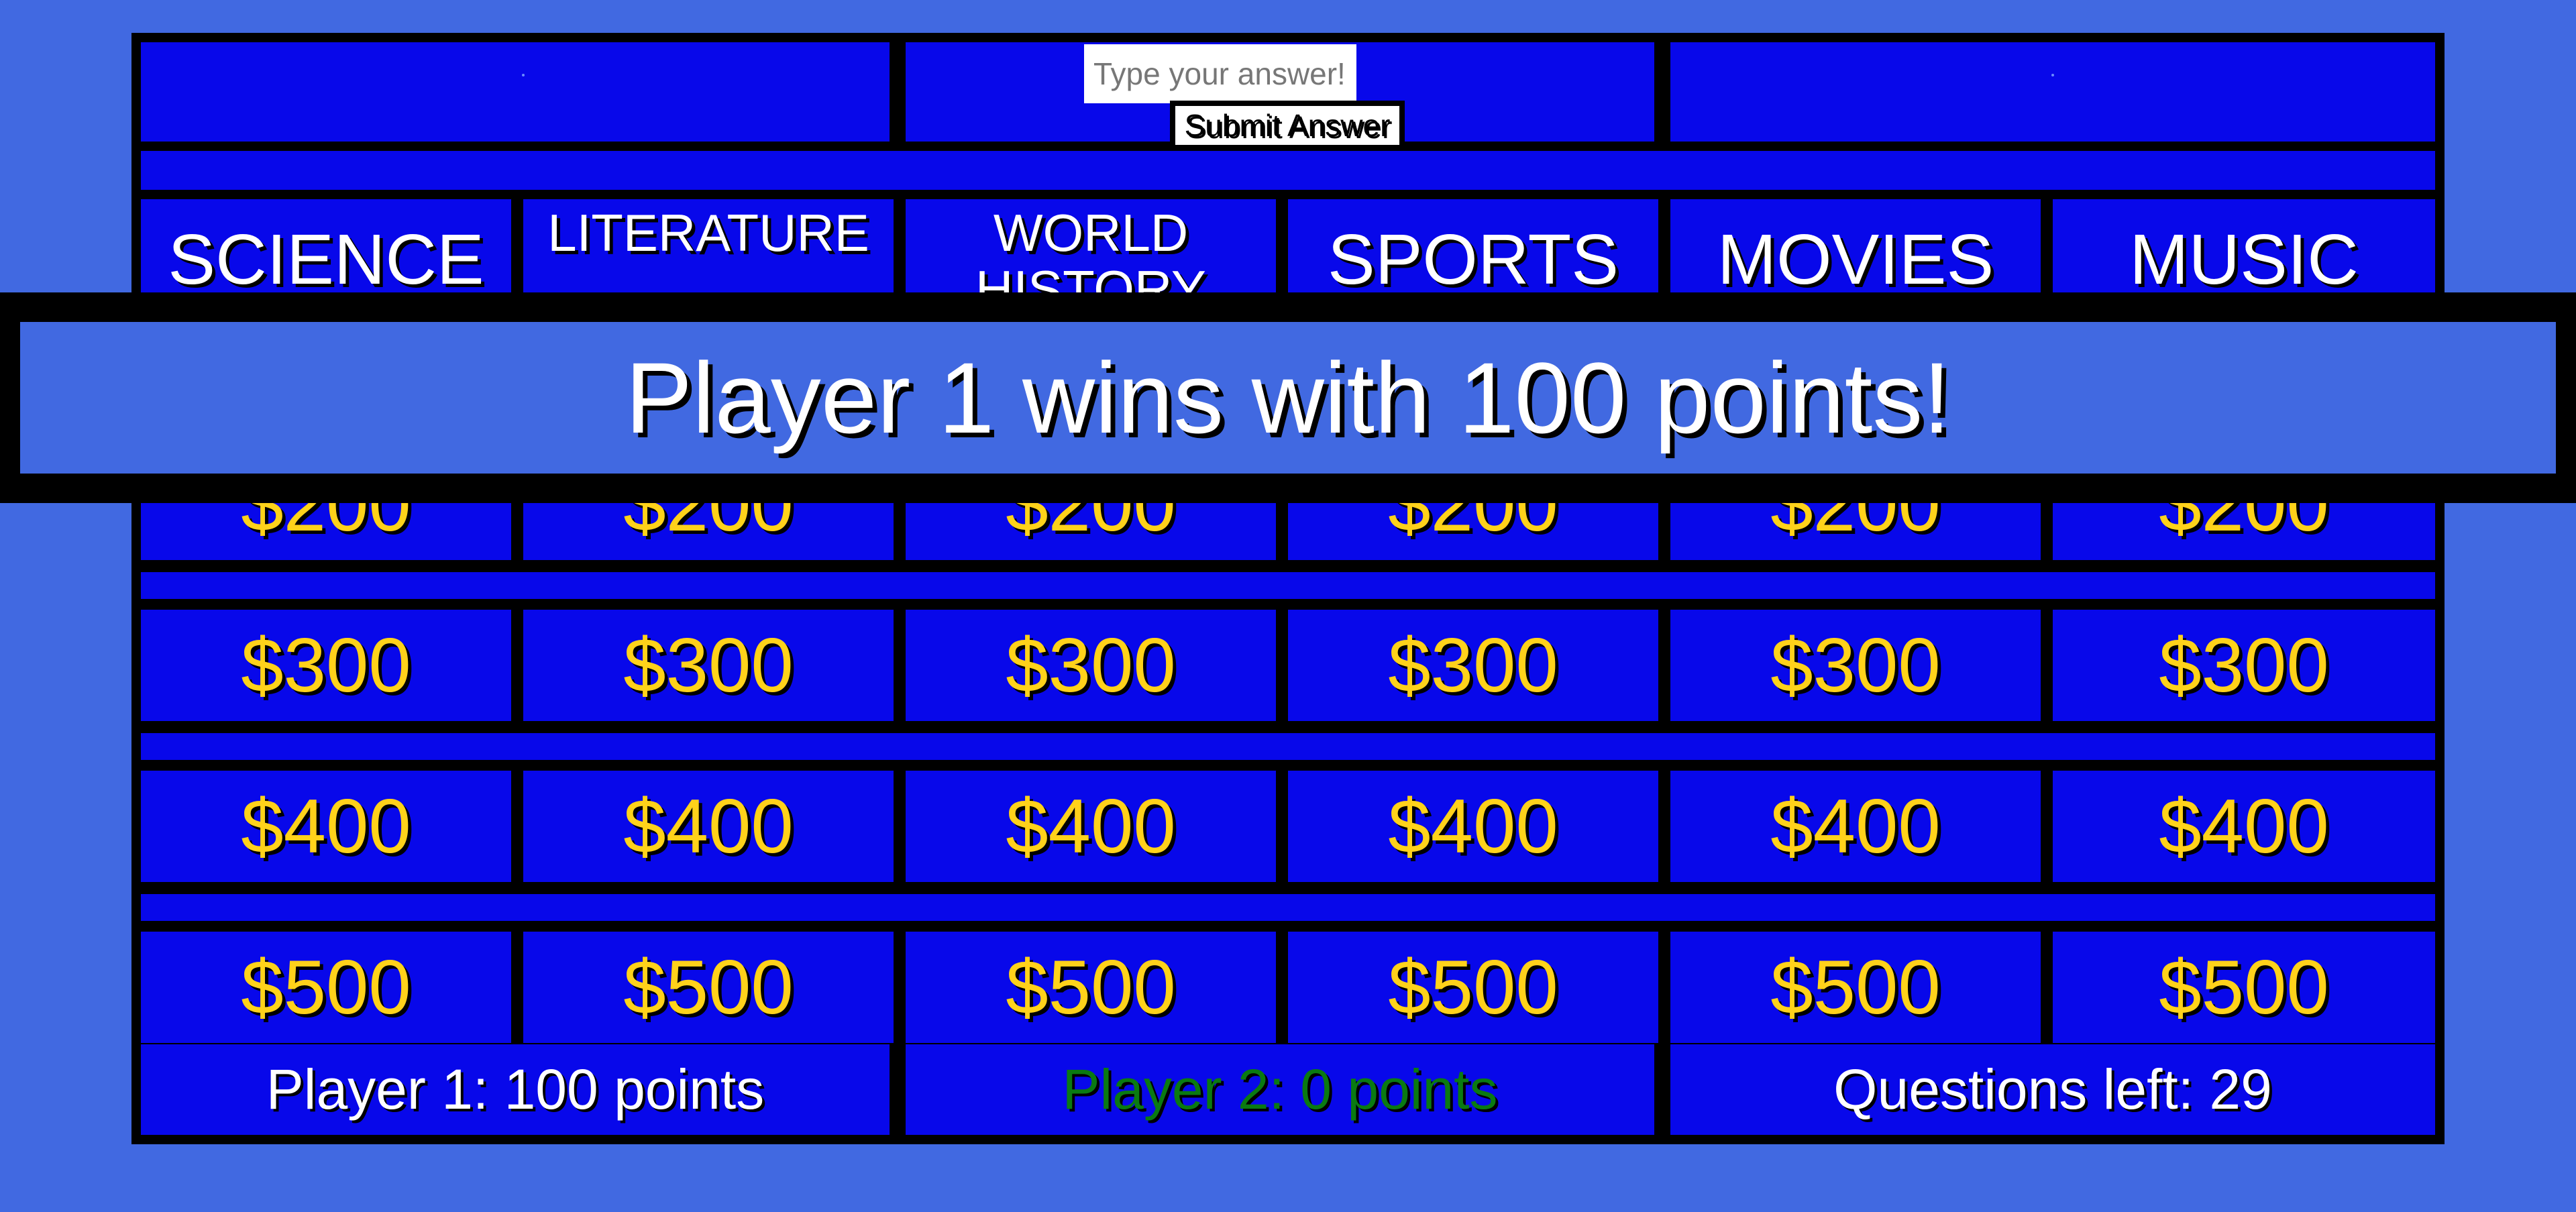  I want to click on clue-world-history-300: $300, so click(1091, 665).